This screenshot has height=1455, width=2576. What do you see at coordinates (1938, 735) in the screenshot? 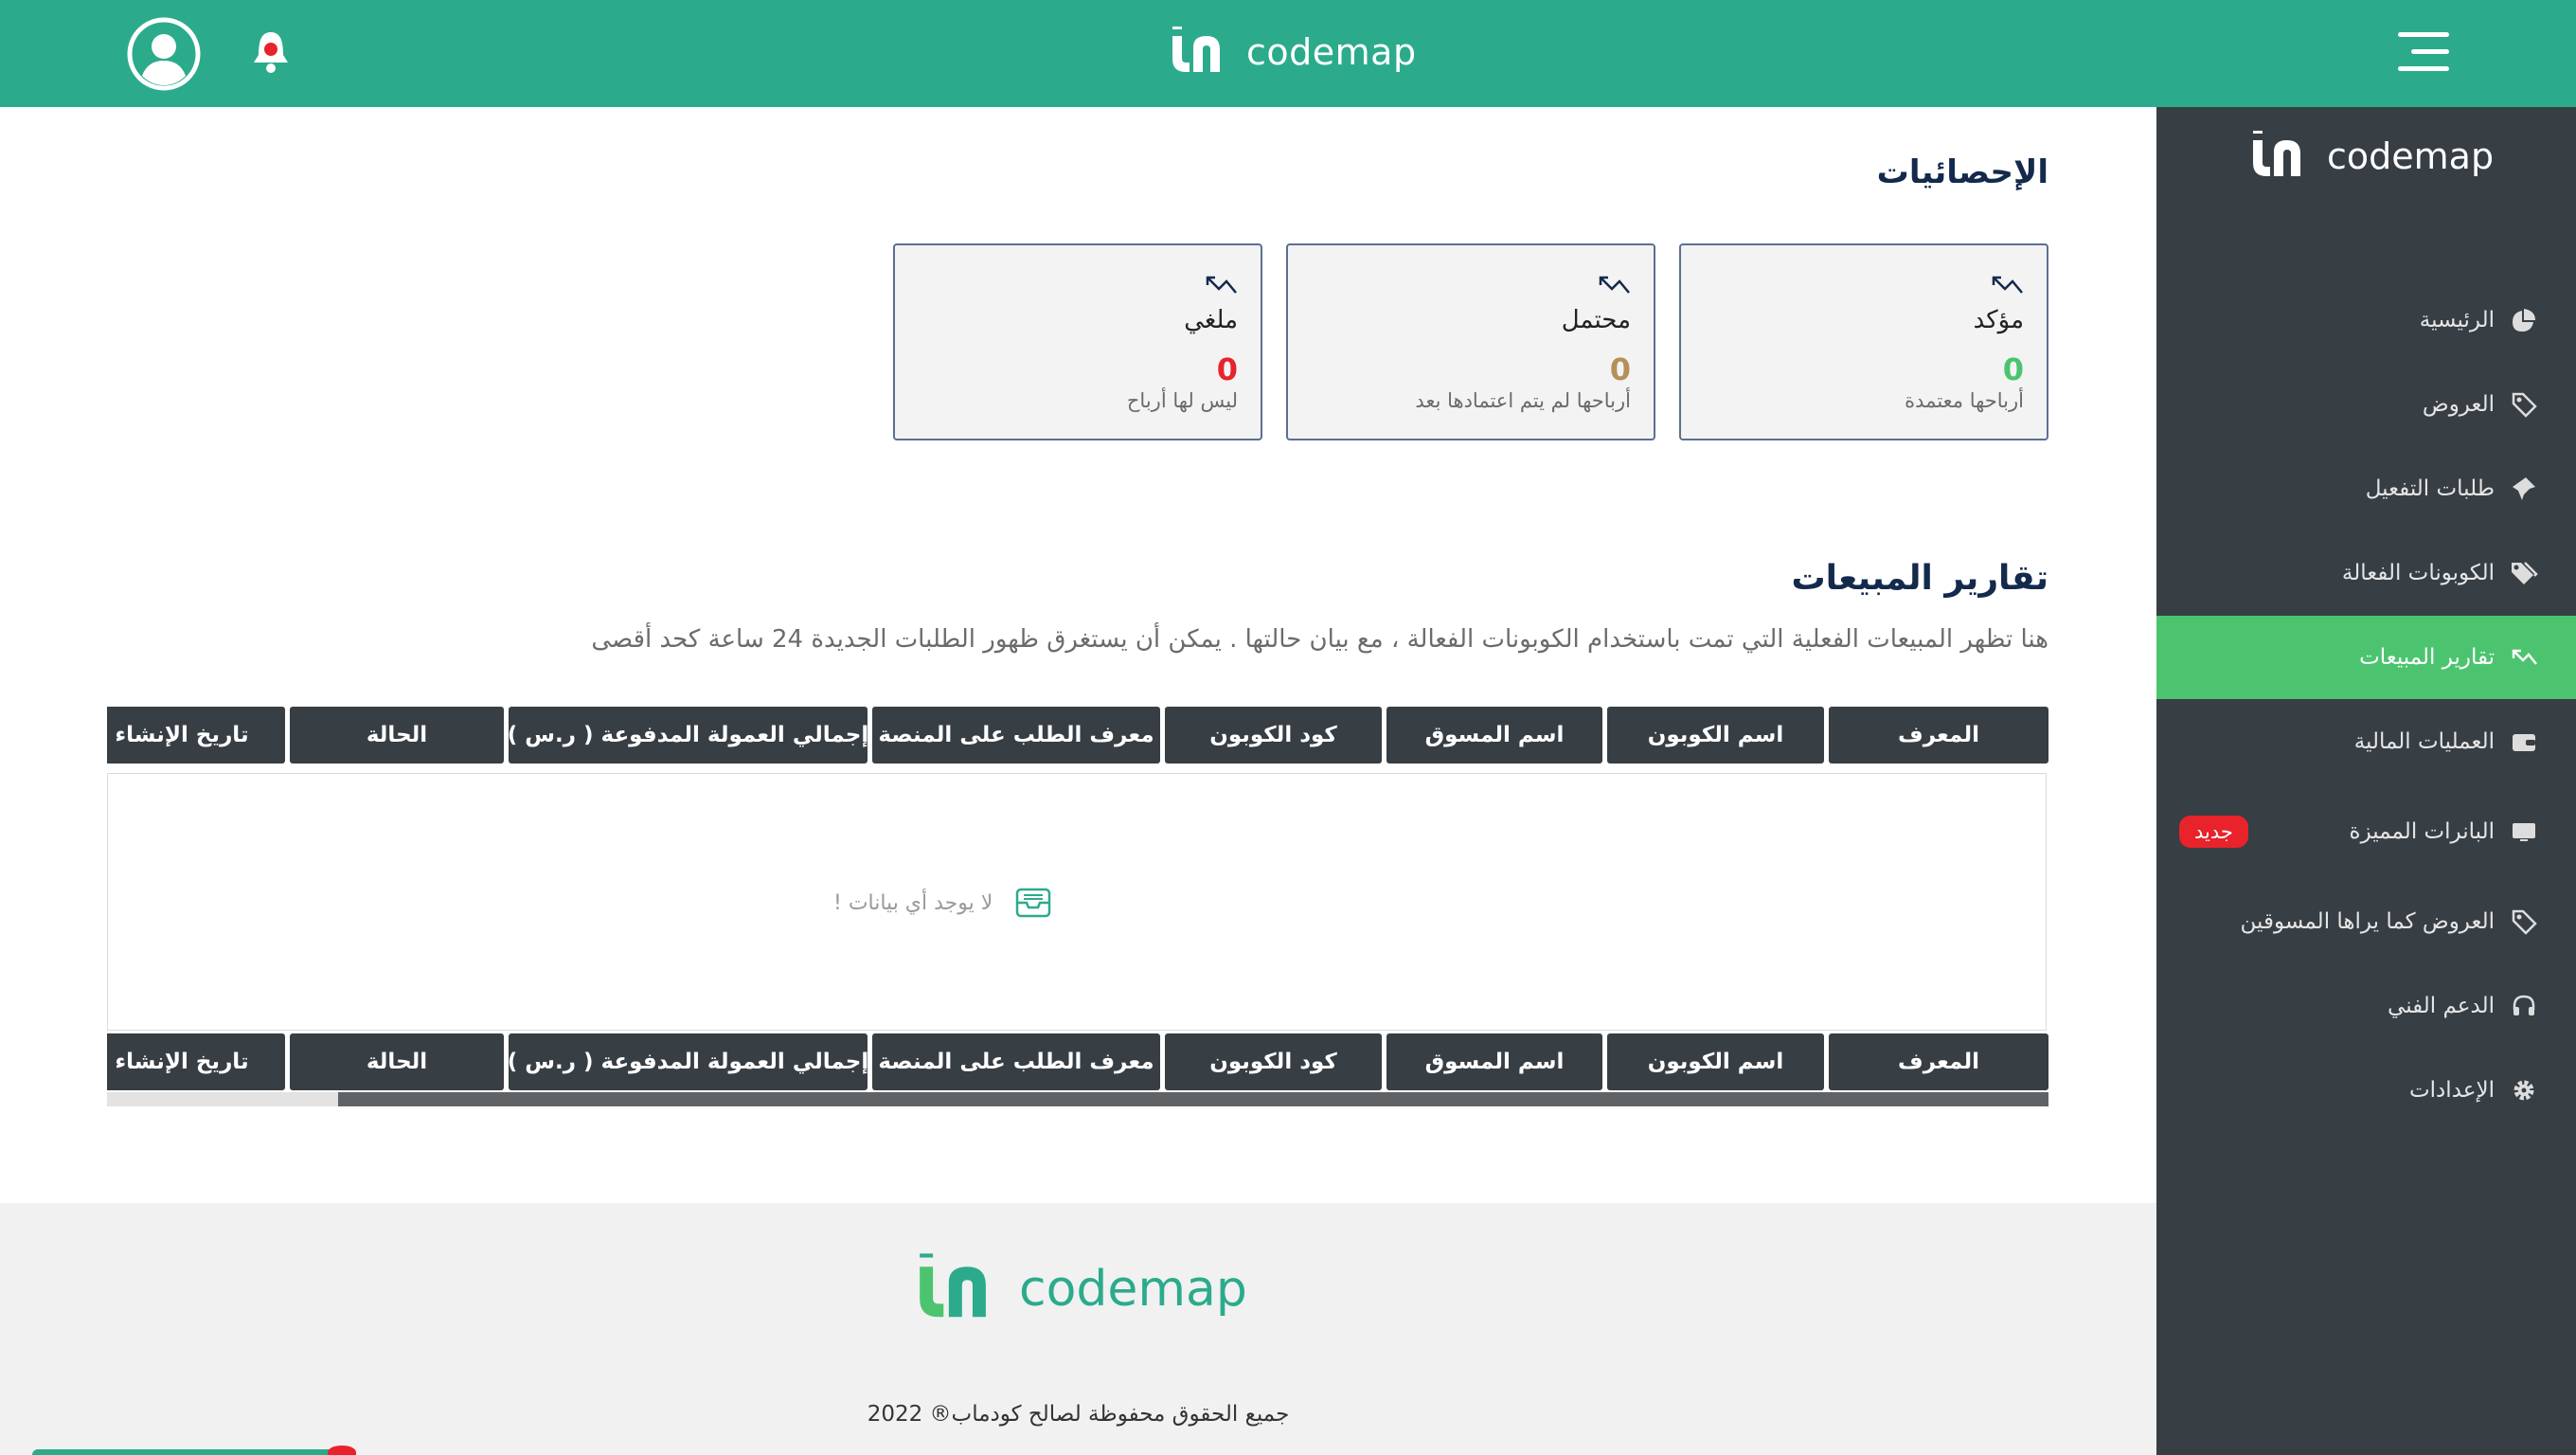
I see `column-header-id: المعرف` at bounding box center [1938, 735].